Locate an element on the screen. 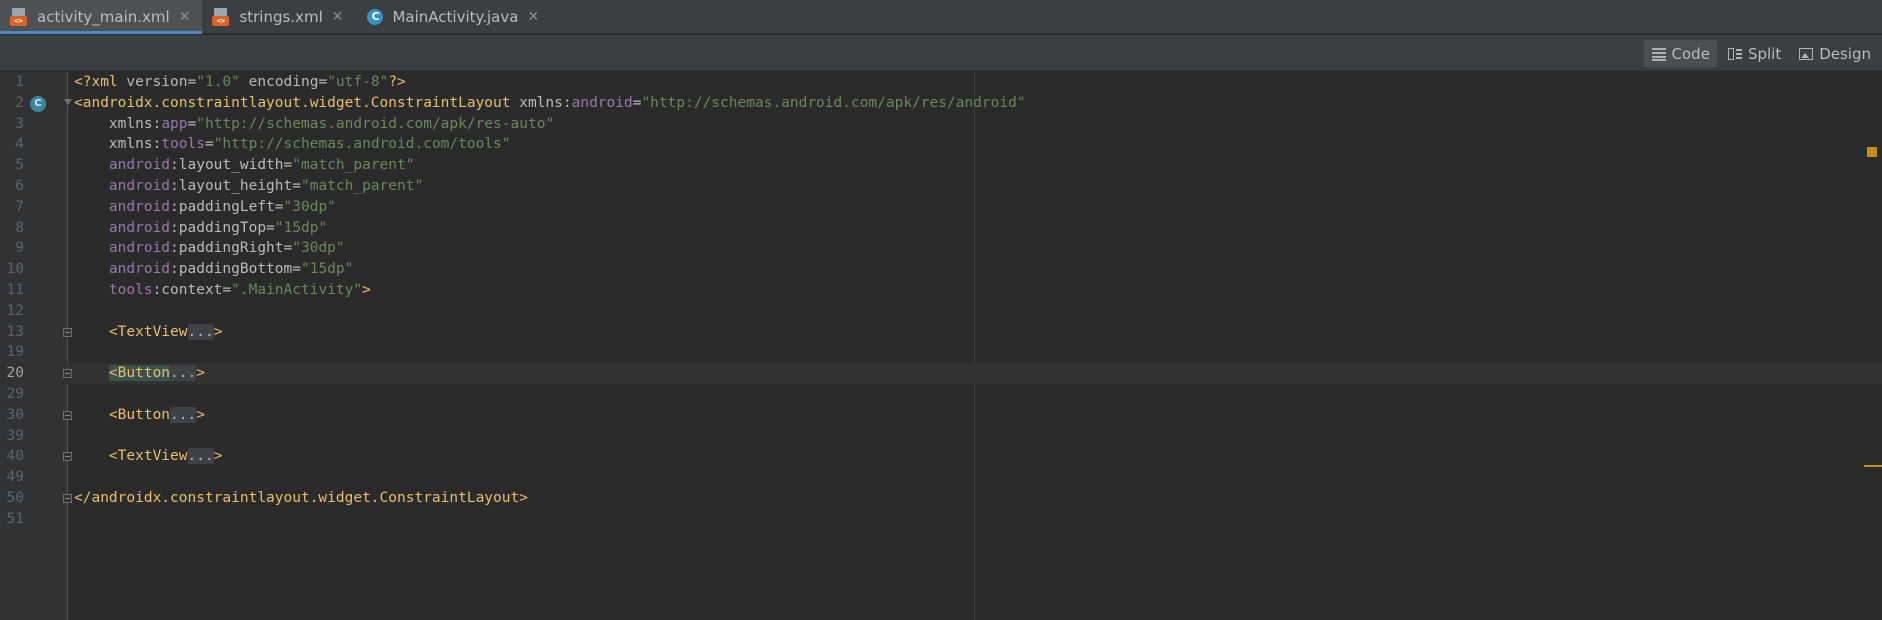 This screenshot has width=1882, height=620. code-token: = is located at coordinates (209, 144).